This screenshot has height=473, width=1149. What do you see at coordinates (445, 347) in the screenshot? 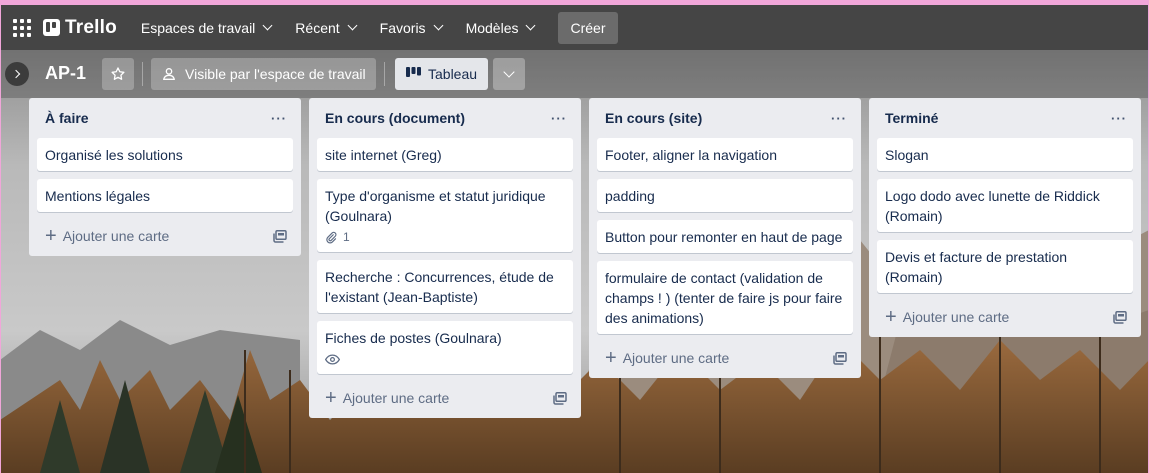
I see `card: Fiches de postes (Goulnara)` at bounding box center [445, 347].